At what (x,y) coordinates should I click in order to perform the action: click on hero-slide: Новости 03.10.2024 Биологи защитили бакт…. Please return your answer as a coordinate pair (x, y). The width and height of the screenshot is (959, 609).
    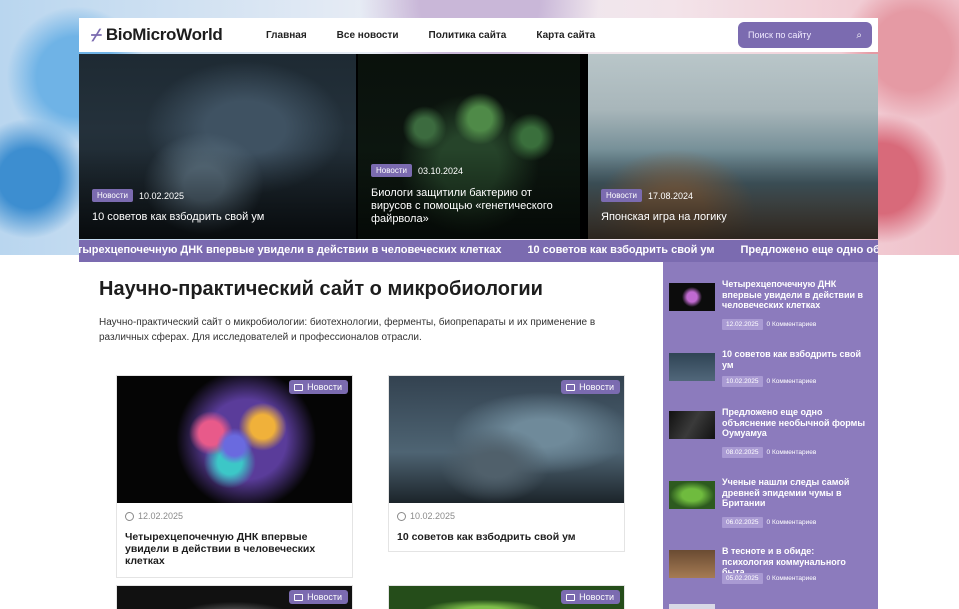
    Looking at the image, I should click on (468, 146).